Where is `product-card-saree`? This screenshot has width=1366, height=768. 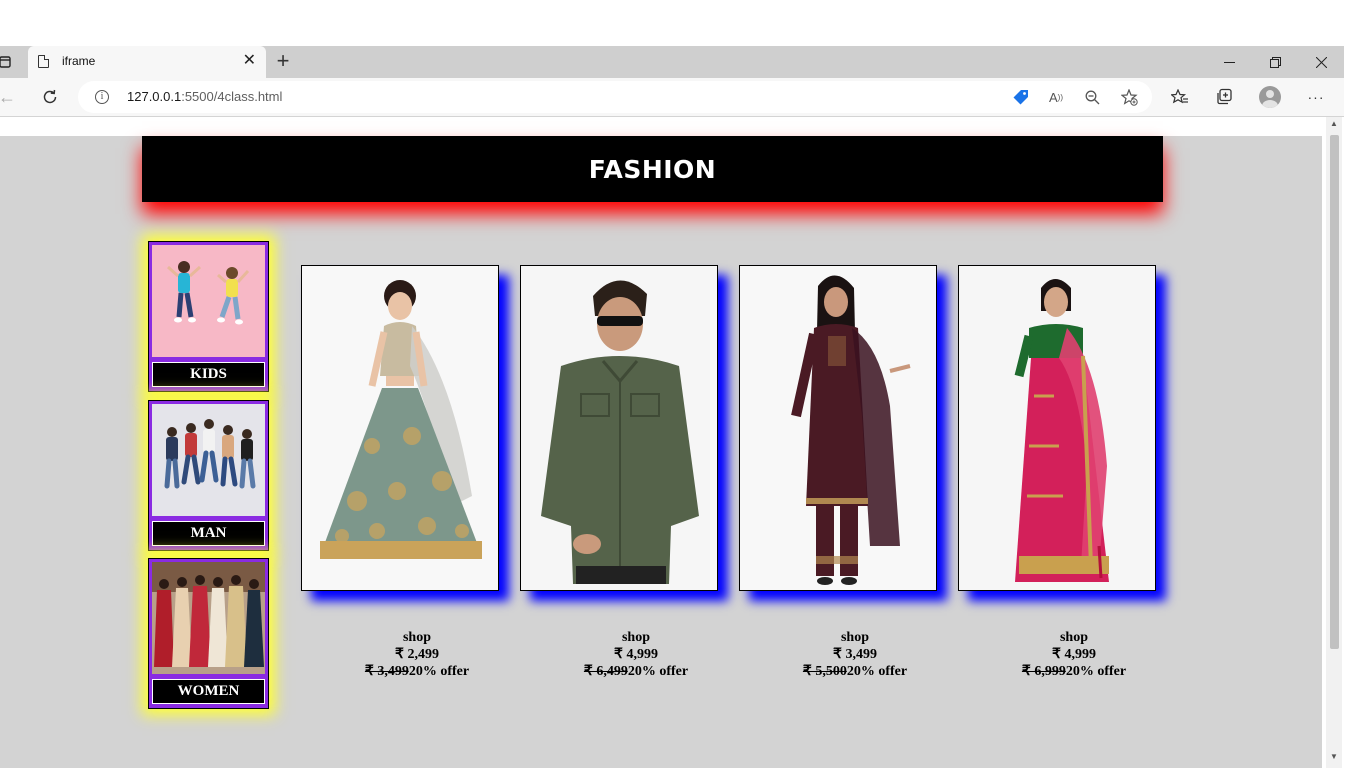
product-card-saree is located at coordinates (1057, 428).